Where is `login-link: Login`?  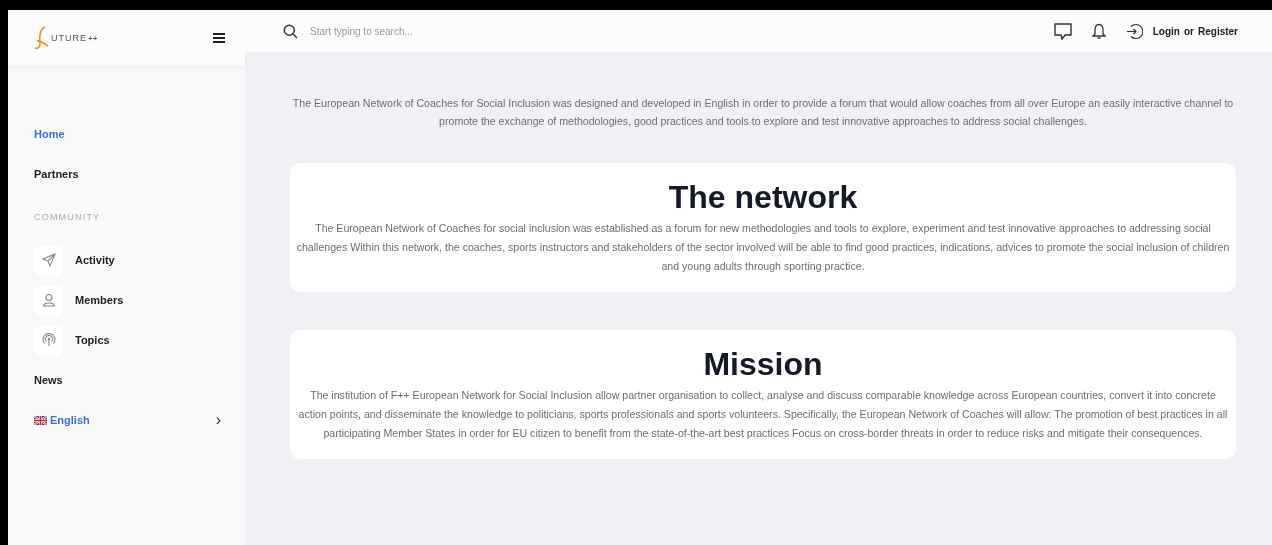 login-link: Login is located at coordinates (1166, 31).